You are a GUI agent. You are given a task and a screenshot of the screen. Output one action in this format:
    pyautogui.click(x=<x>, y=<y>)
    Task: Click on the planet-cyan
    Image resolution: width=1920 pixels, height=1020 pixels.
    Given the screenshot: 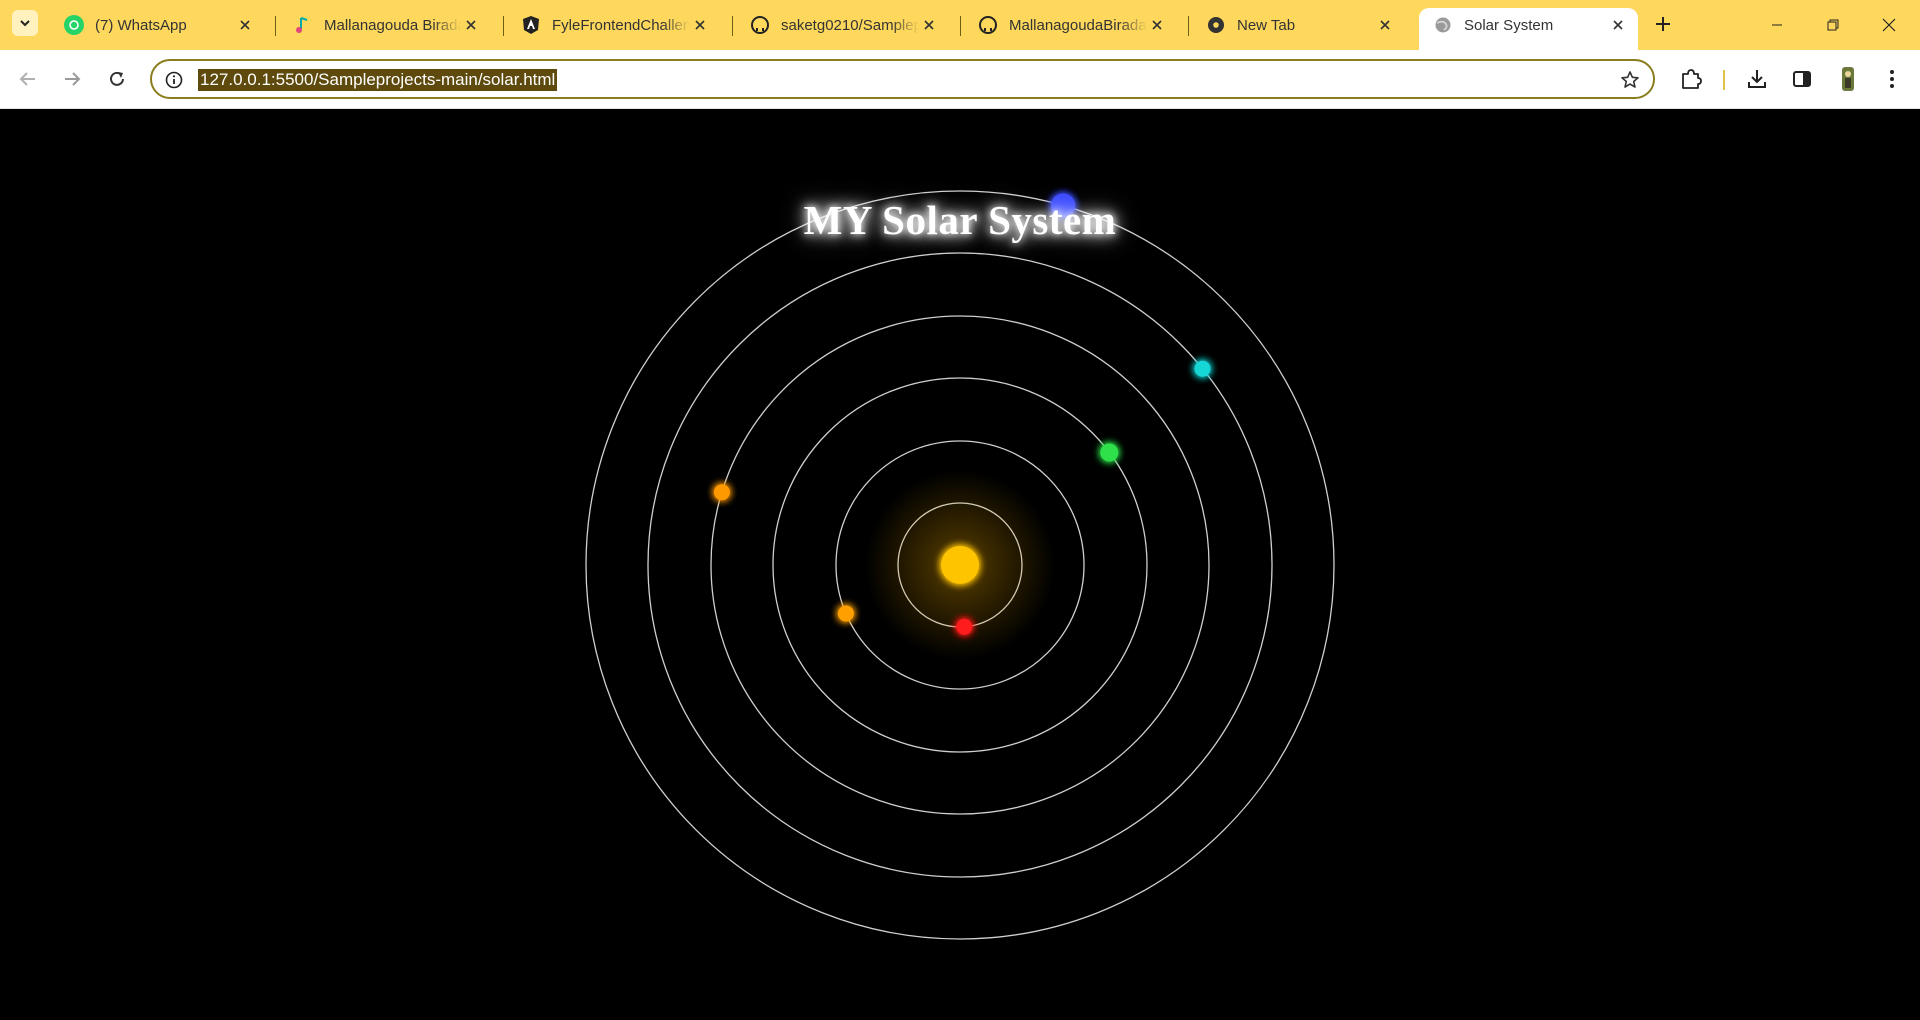 What is the action you would take?
    pyautogui.click(x=1202, y=368)
    